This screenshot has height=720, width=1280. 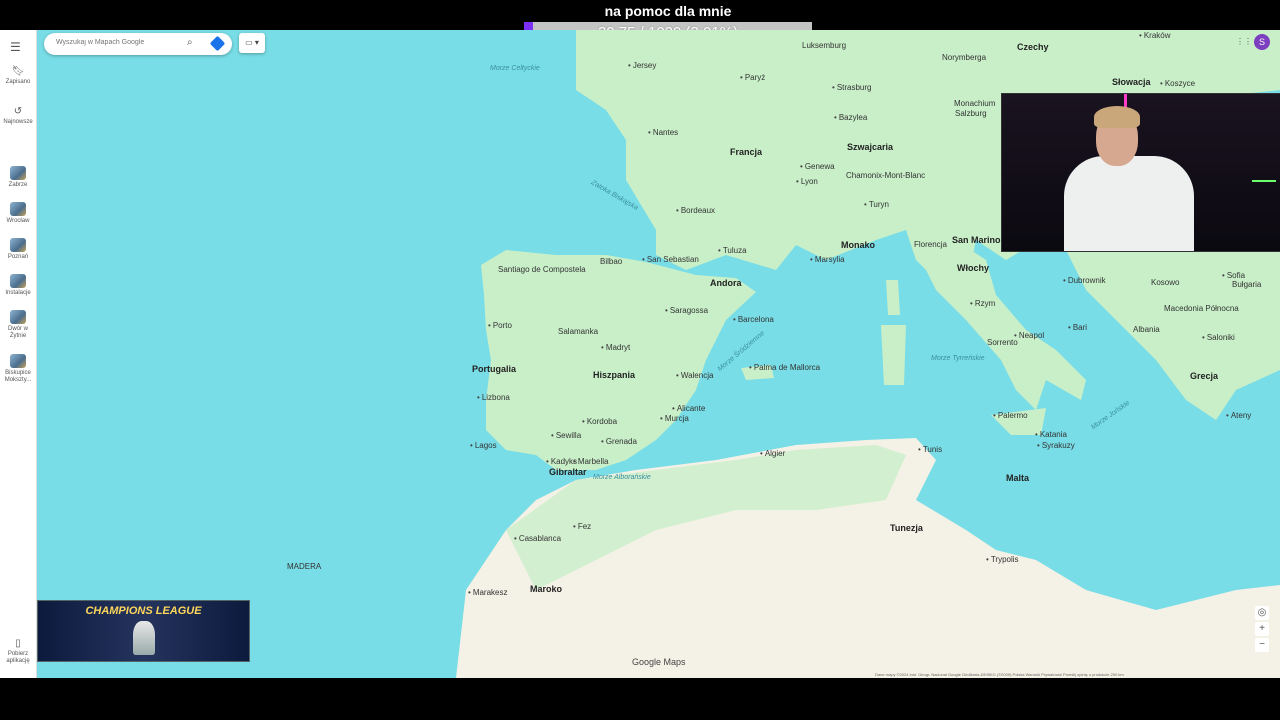 I want to click on city-tunis: Tunis, so click(x=930, y=450).